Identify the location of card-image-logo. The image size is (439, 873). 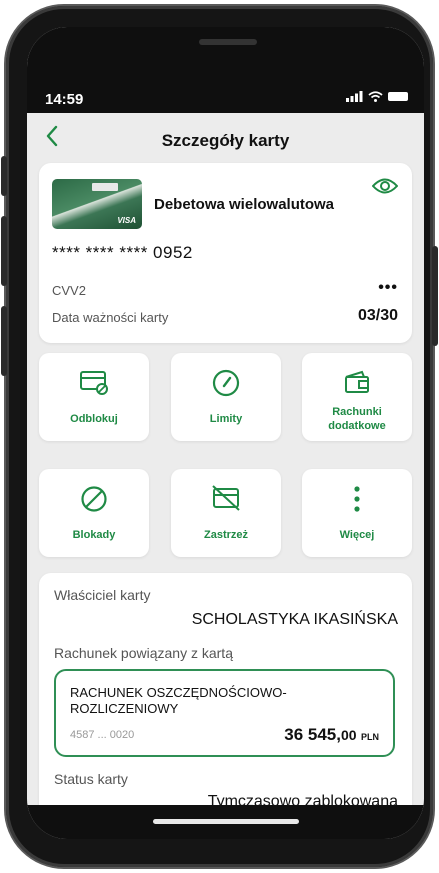
(105, 187).